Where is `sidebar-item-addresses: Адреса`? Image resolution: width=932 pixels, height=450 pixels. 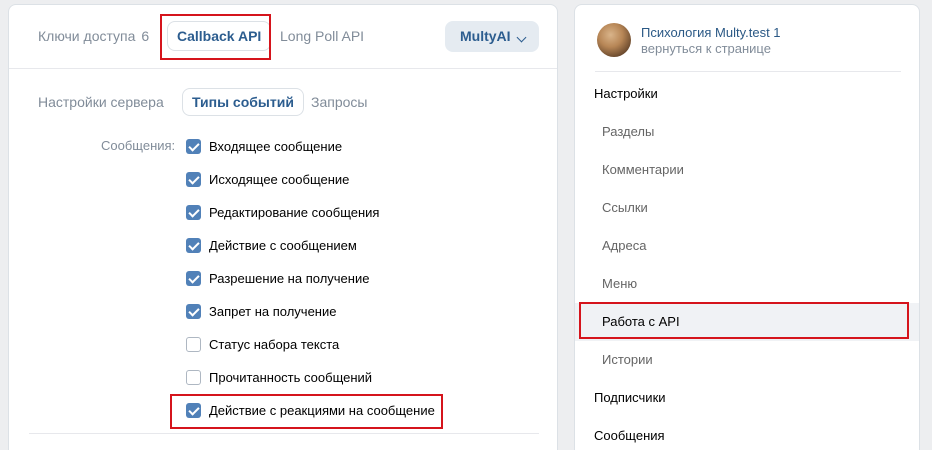 sidebar-item-addresses: Адреса is located at coordinates (747, 246).